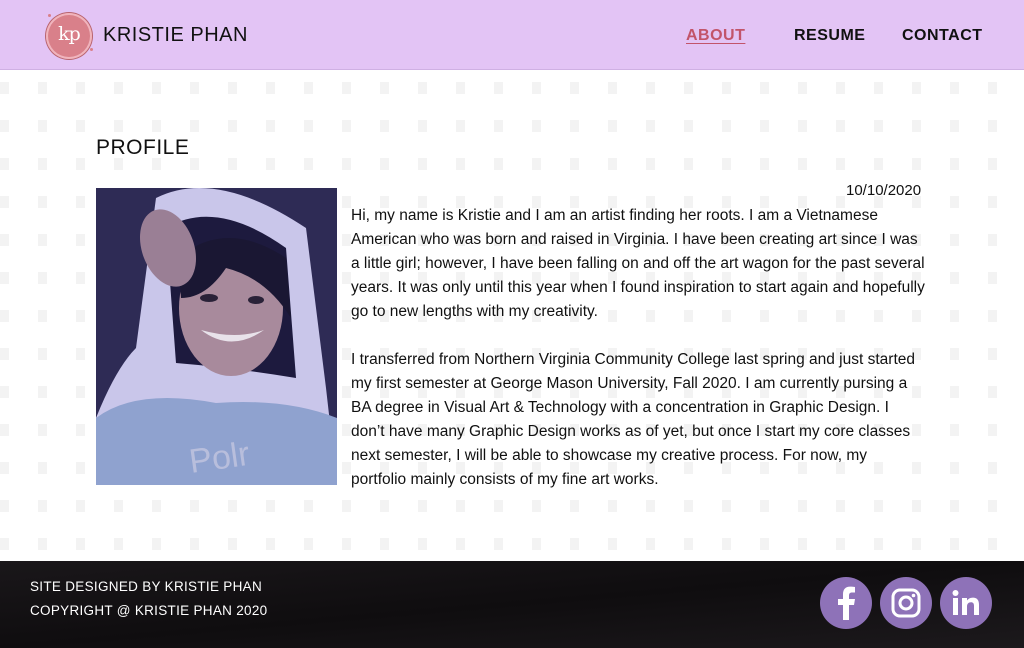 The image size is (1024, 648). I want to click on footer-copyright: COPYRIGHT @ KRISTIE PHAN 2020, so click(149, 610).